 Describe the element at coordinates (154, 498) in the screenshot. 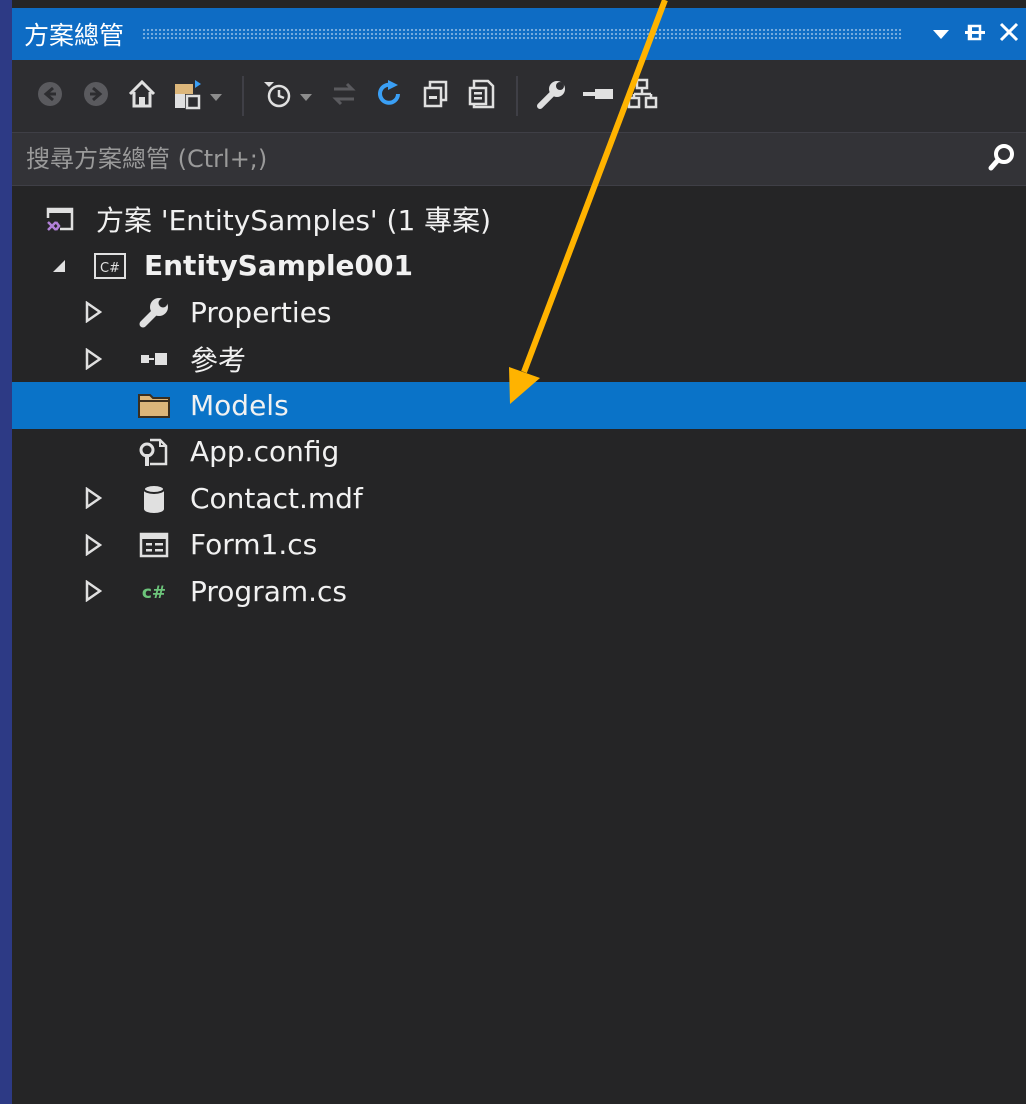

I see `database-icon` at that location.